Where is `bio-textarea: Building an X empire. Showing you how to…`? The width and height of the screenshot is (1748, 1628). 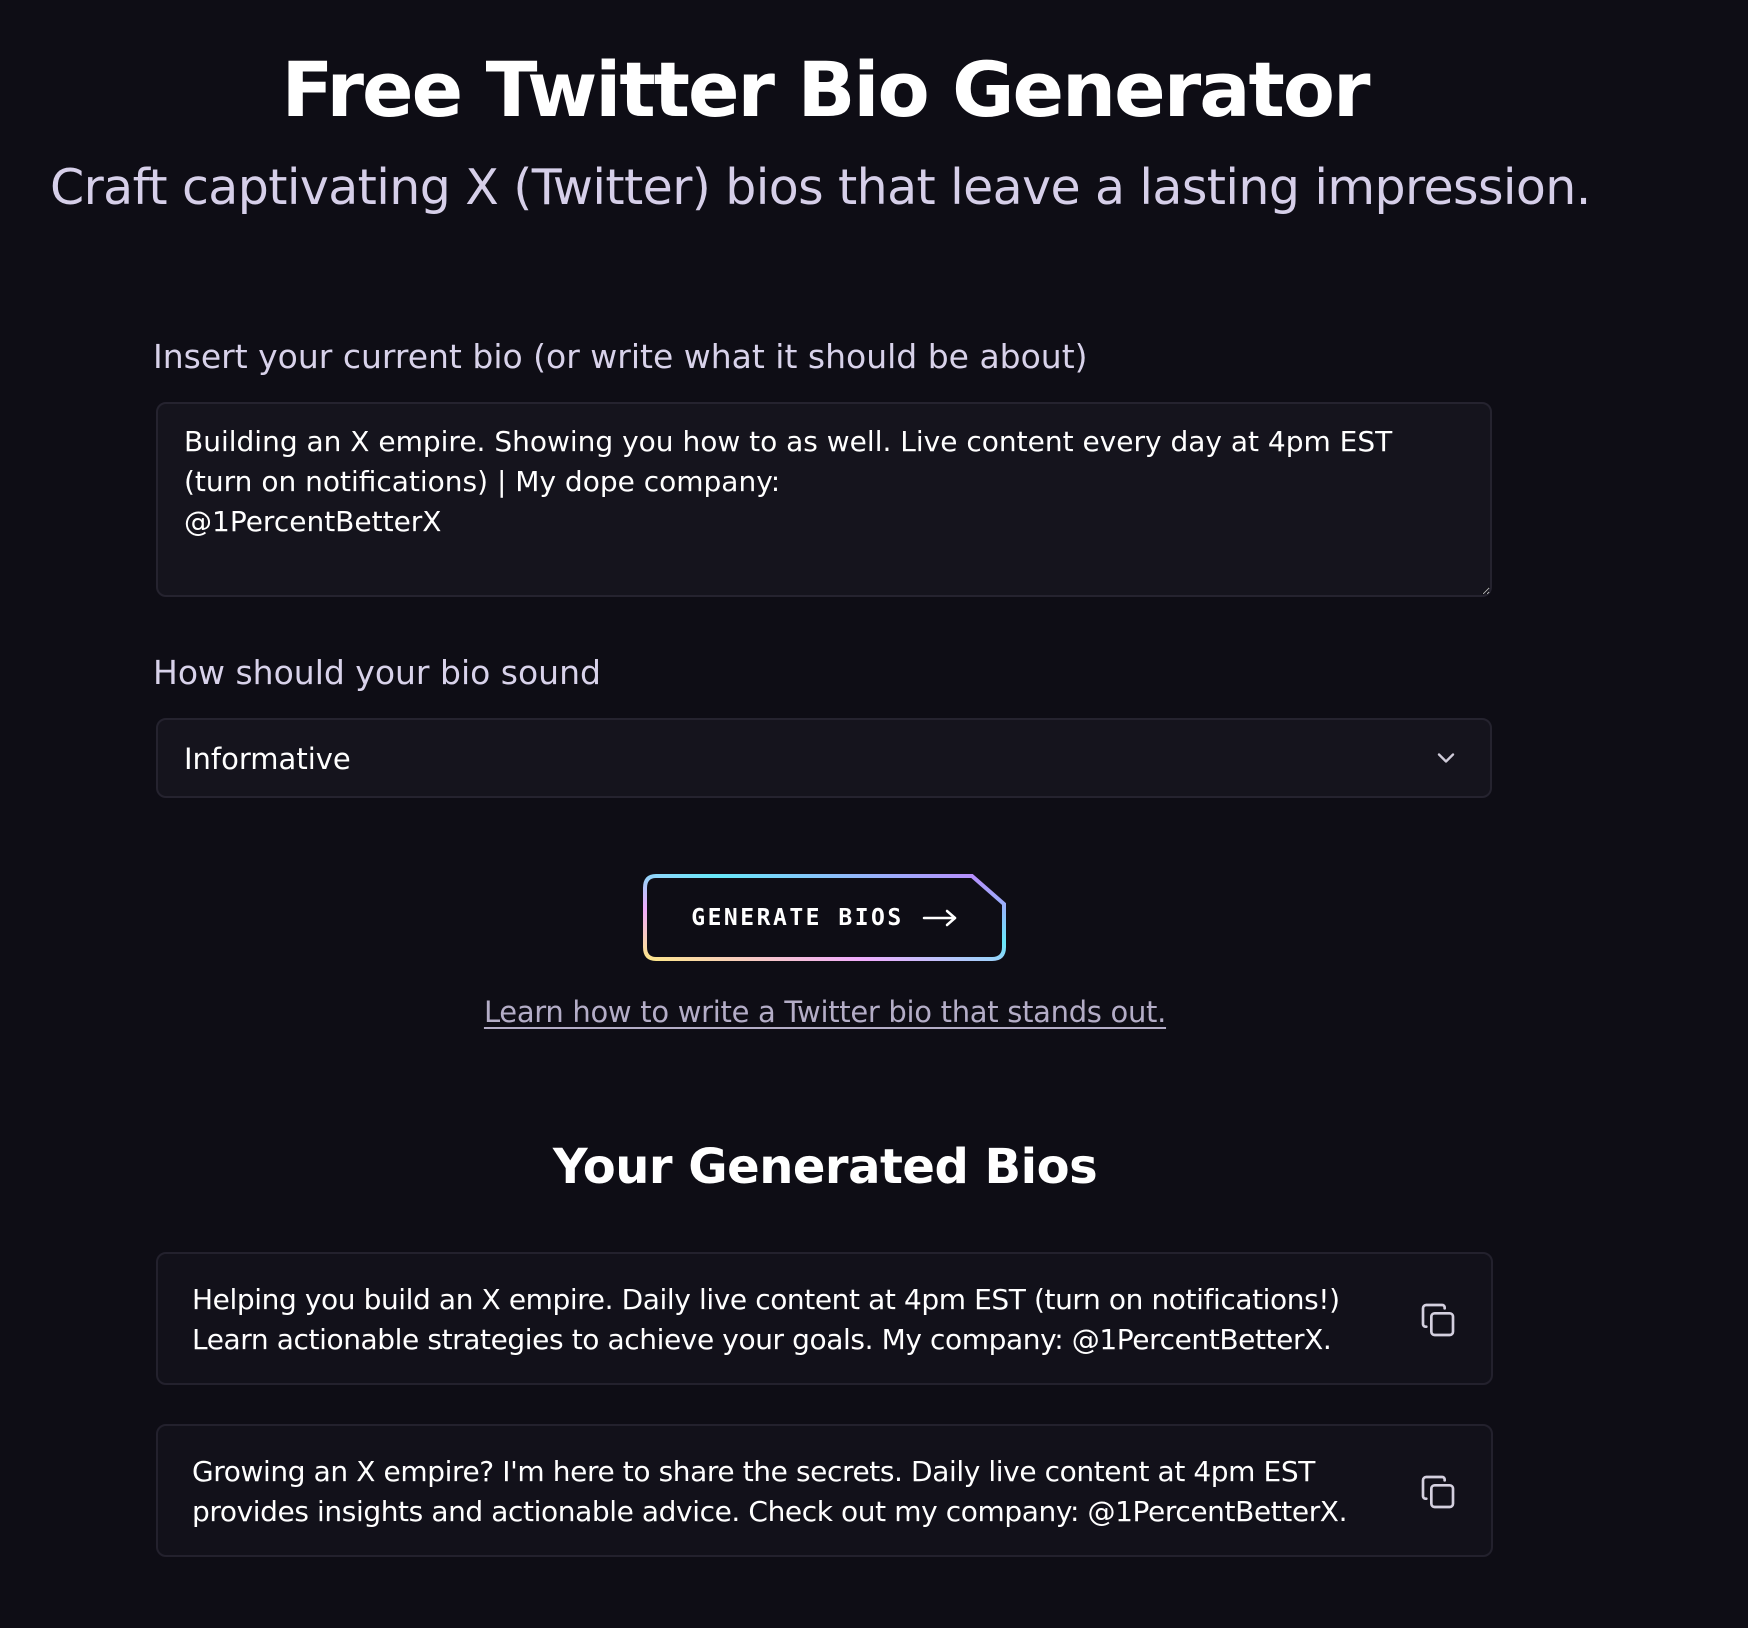 bio-textarea: Building an X empire. Showing you how to… is located at coordinates (824, 499).